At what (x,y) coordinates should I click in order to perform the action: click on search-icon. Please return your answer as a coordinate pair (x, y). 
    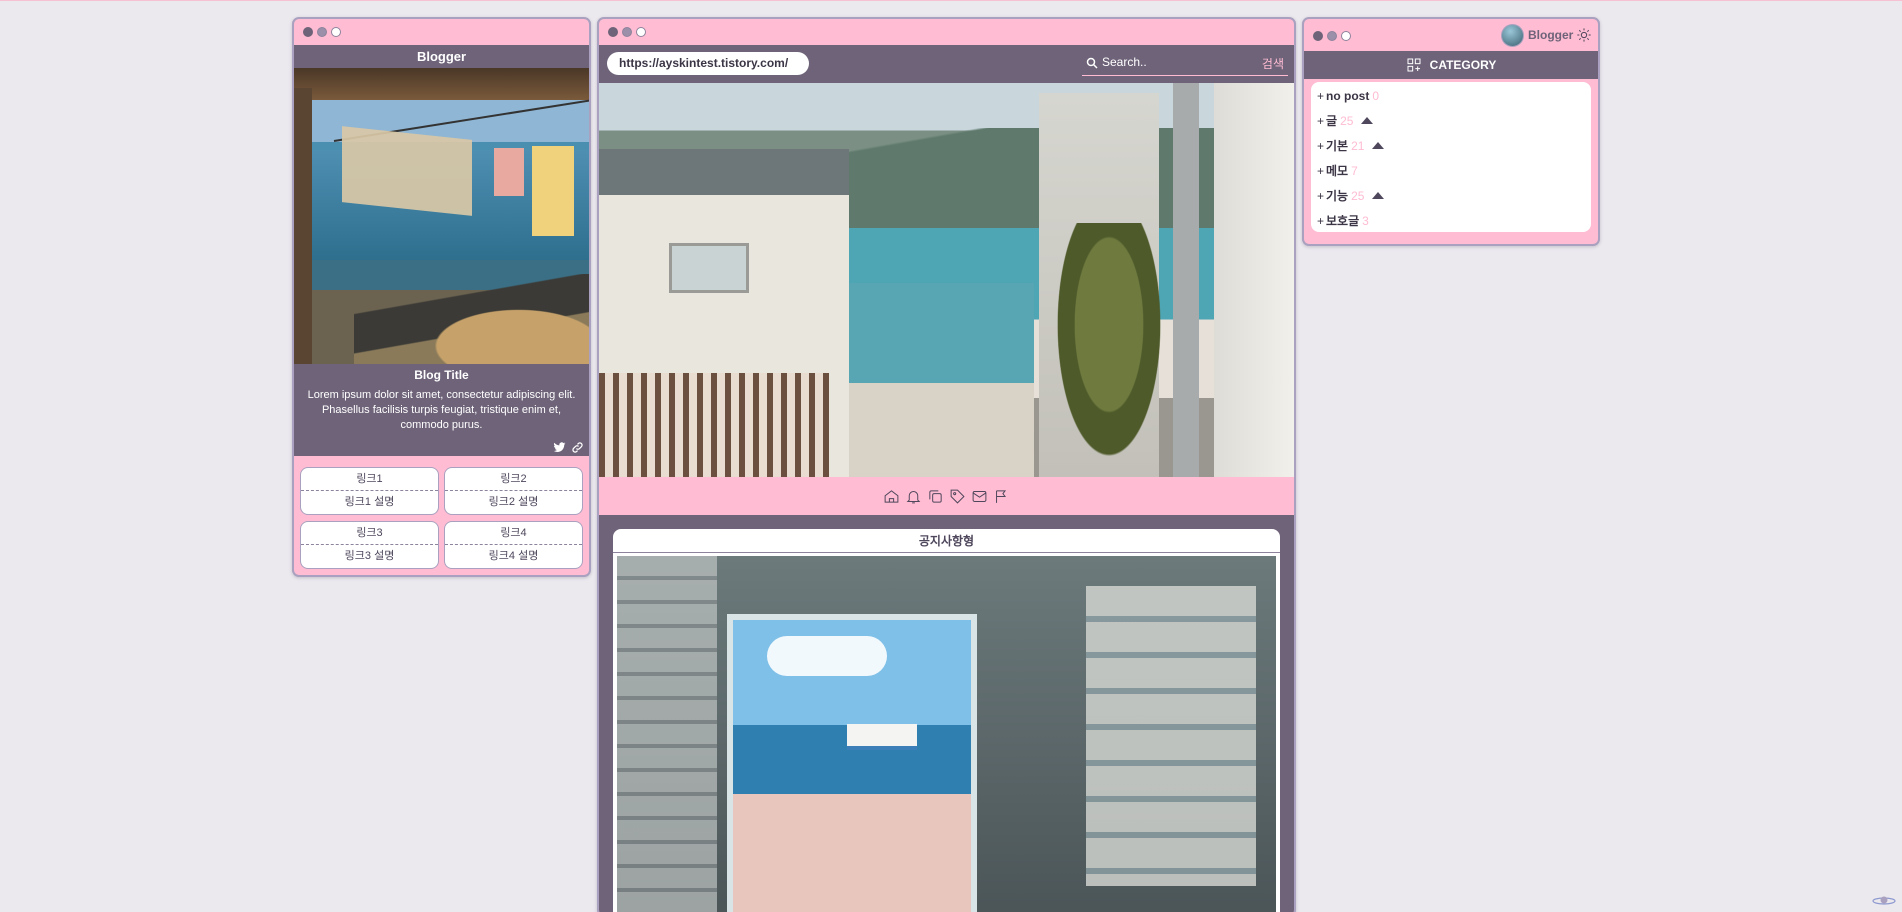
    Looking at the image, I should click on (1092, 63).